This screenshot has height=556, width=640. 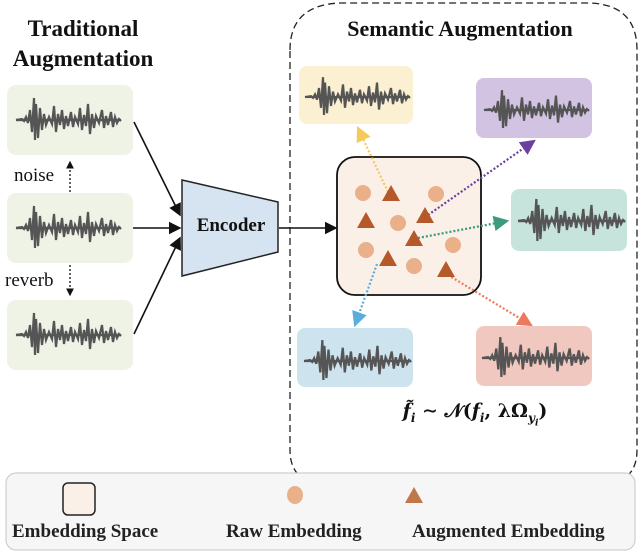 What do you see at coordinates (70, 228) in the screenshot?
I see `traditional-panel-middle` at bounding box center [70, 228].